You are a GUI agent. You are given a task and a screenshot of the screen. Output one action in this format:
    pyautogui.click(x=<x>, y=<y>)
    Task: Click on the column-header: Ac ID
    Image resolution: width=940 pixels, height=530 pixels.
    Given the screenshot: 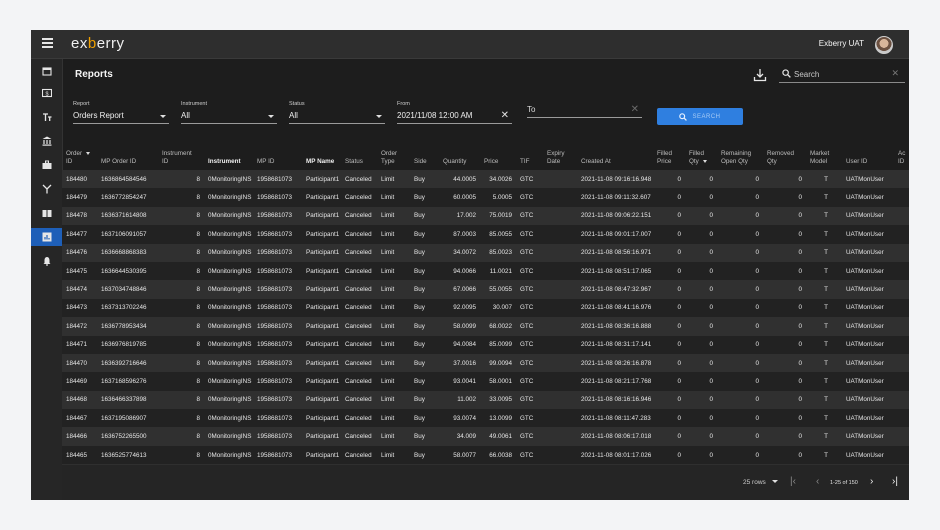 What is the action you would take?
    pyautogui.click(x=901, y=160)
    